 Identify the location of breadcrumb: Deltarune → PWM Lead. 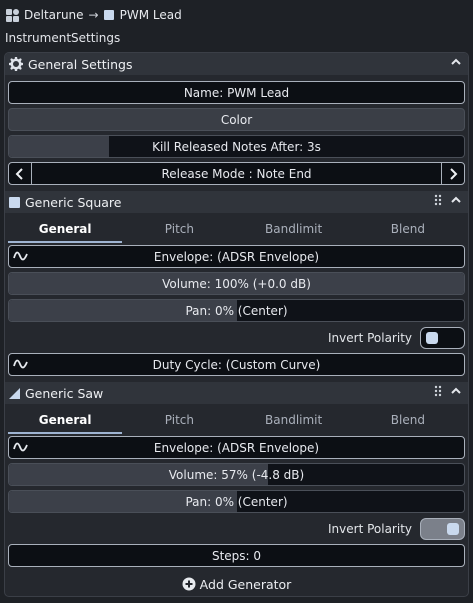
(93, 15).